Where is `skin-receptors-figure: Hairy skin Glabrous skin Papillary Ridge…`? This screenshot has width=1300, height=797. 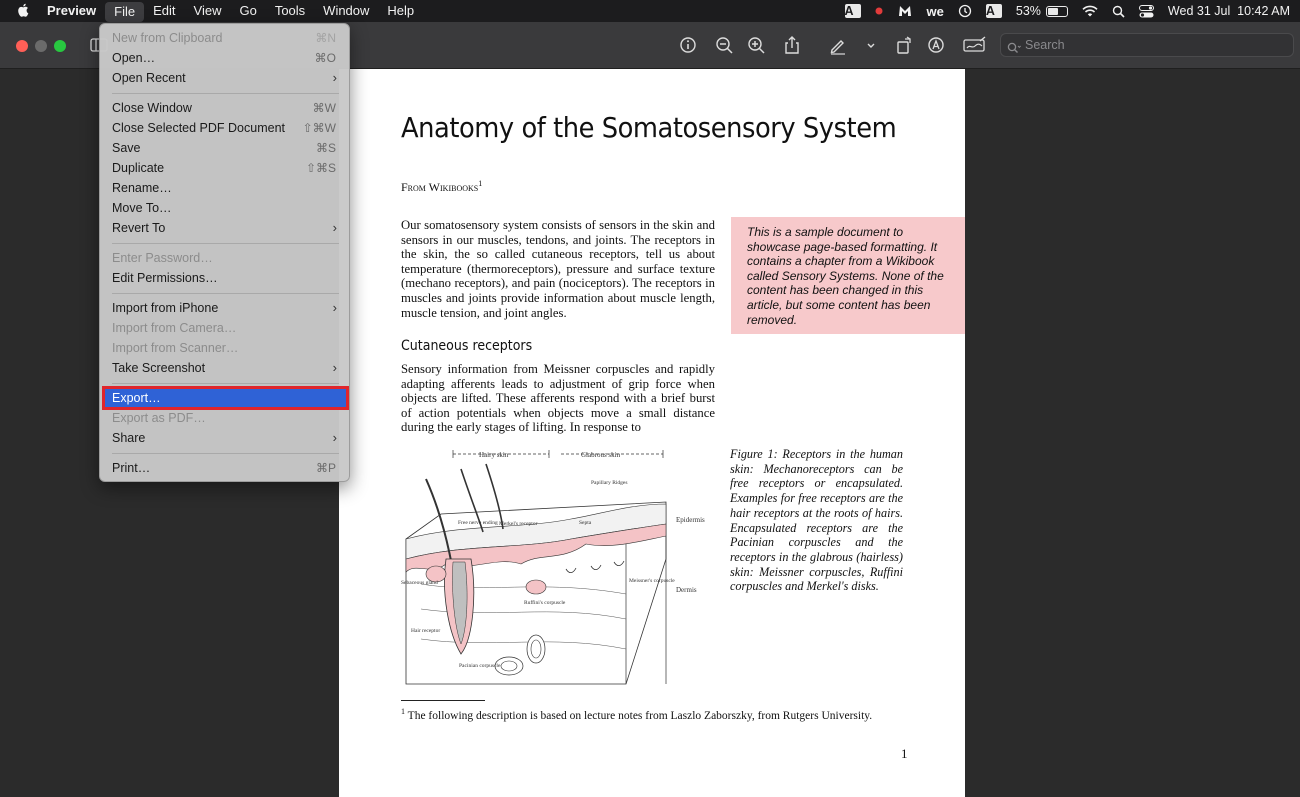 skin-receptors-figure: Hairy skin Glabrous skin Papillary Ridge… is located at coordinates (553, 567).